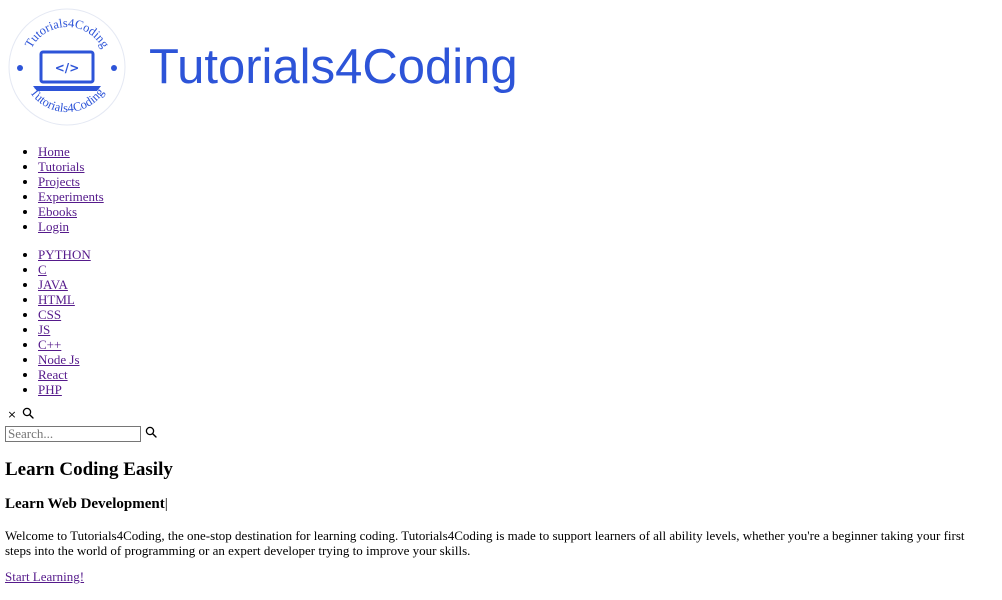 Image resolution: width=1002 pixels, height=600 pixels. What do you see at coordinates (64, 314) in the screenshot?
I see `lang-item-css: CSS` at bounding box center [64, 314].